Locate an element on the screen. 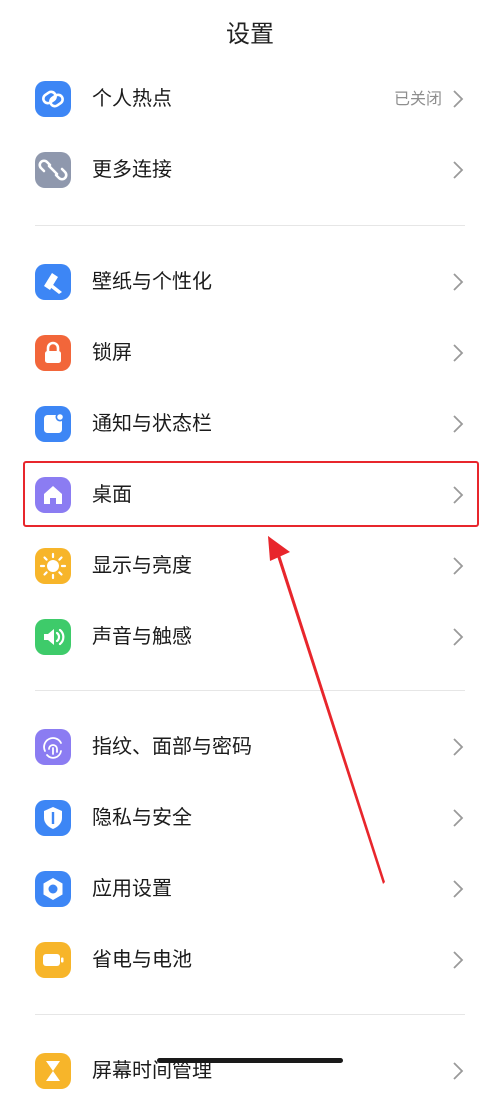  sun-icon is located at coordinates (53, 566).